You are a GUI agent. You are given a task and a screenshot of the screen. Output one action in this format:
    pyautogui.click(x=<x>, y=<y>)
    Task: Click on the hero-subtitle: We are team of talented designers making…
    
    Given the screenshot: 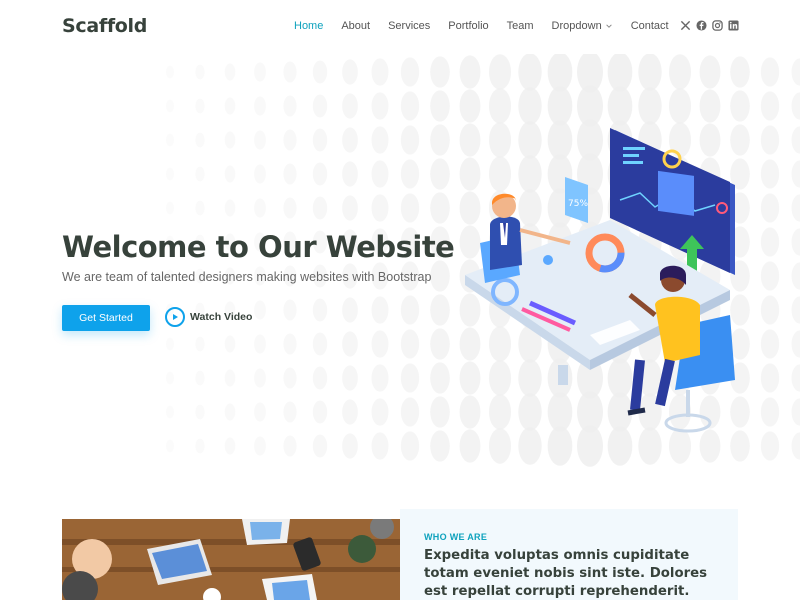 What is the action you would take?
    pyautogui.click(x=247, y=277)
    